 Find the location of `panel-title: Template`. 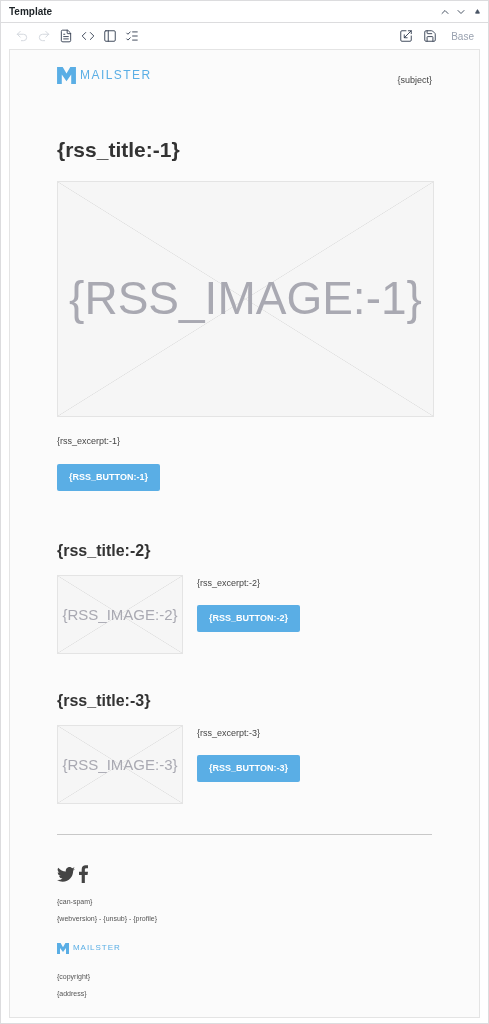

panel-title: Template is located at coordinates (31, 12).